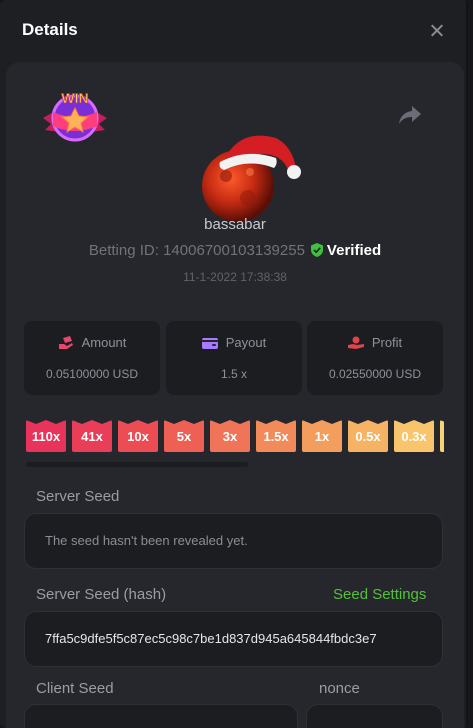 This screenshot has height=728, width=473. I want to click on stat-amount-value: 0.05100000 USD, so click(92, 374).